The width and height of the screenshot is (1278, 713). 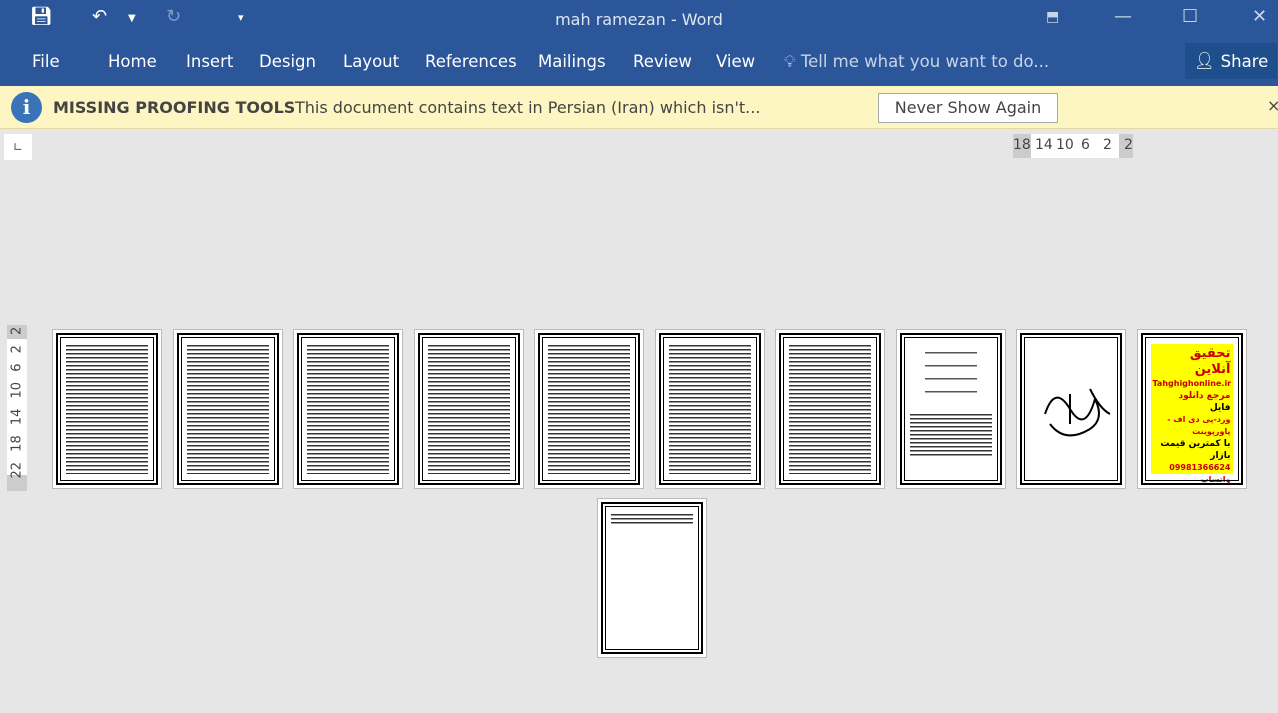 I want to click on message-title: MISSING PROOFING TOOLS, so click(x=174, y=107).